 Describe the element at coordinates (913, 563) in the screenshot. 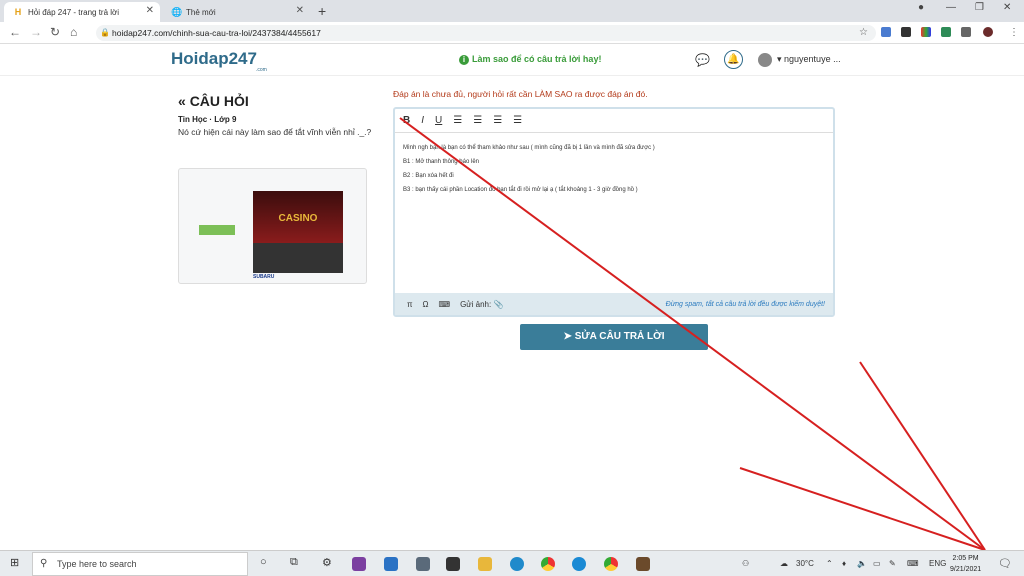

I see `keyboard-icon: ⌨` at that location.